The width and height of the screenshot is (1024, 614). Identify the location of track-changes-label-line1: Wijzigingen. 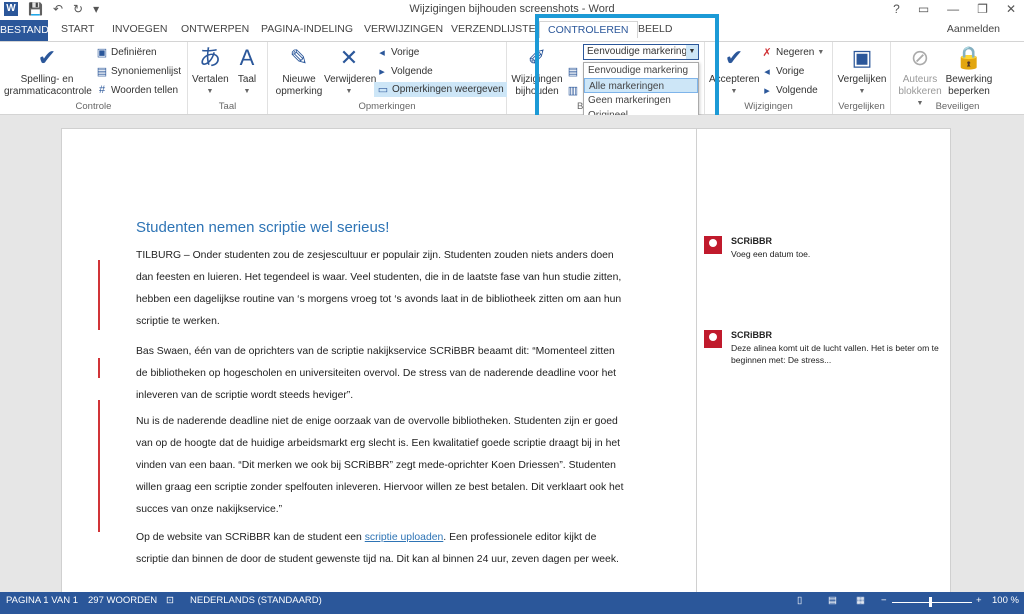
(537, 79).